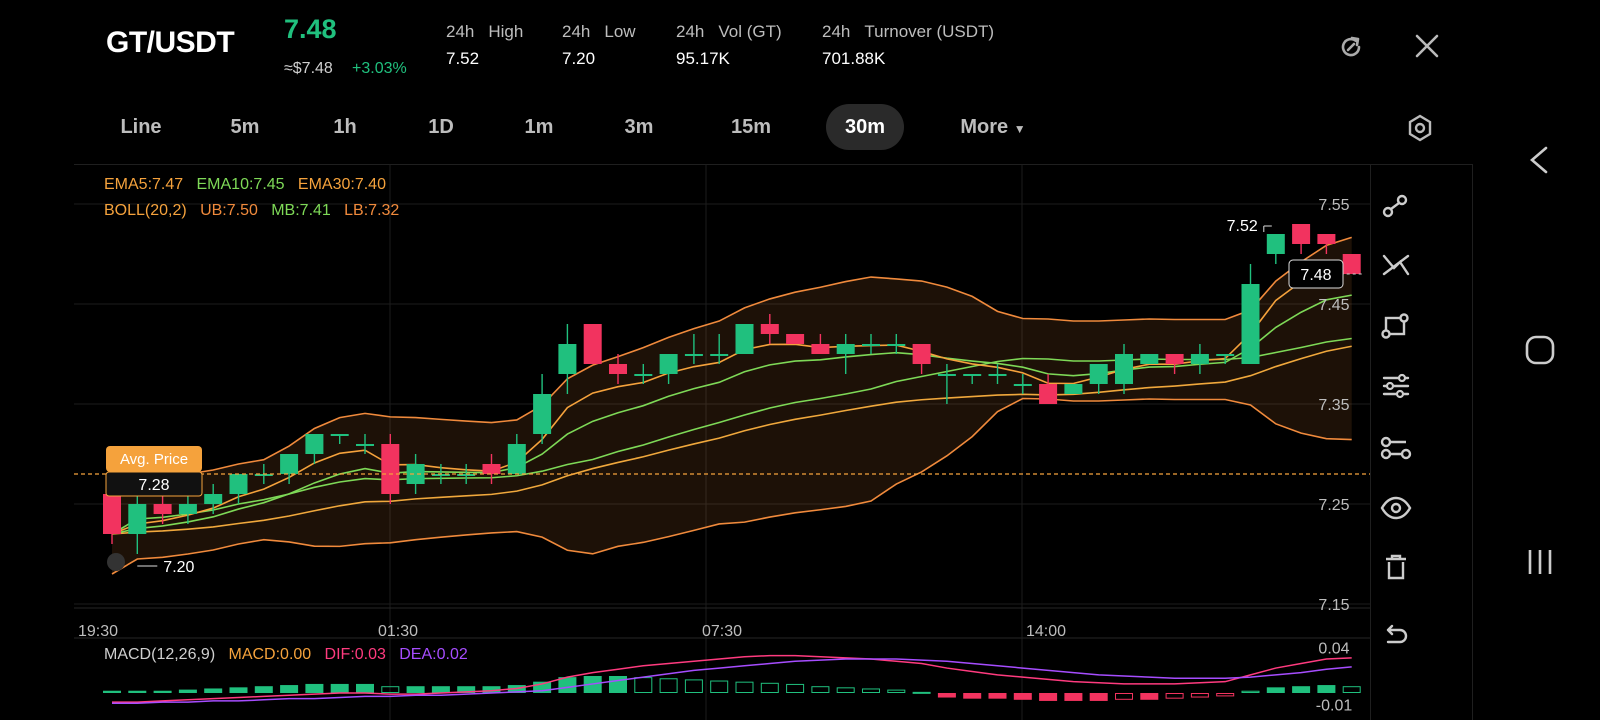  What do you see at coordinates (144, 184) in the screenshot?
I see `ema5-label: EMA5:7.47` at bounding box center [144, 184].